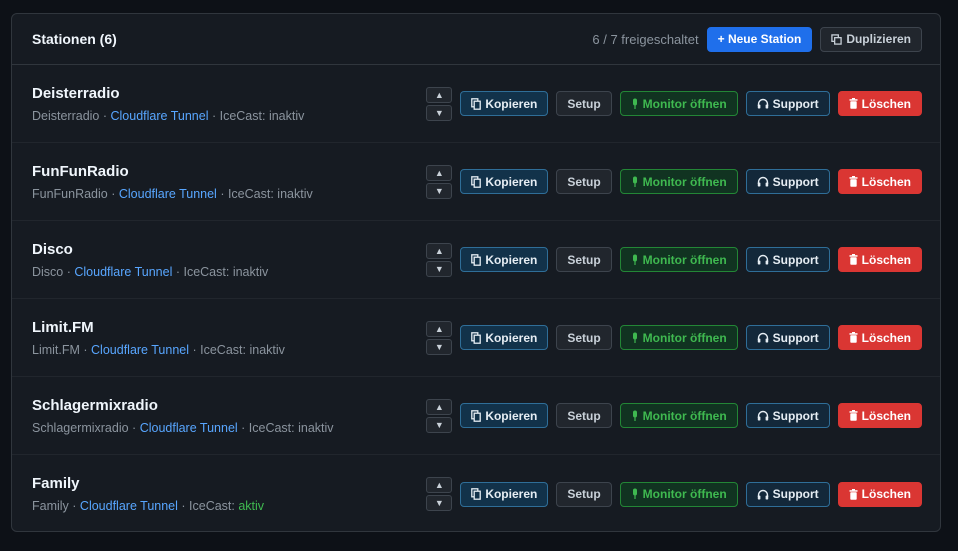 Image resolution: width=958 pixels, height=551 pixels. Describe the element at coordinates (48, 271) in the screenshot. I see `station-subtitle: Disco` at that location.